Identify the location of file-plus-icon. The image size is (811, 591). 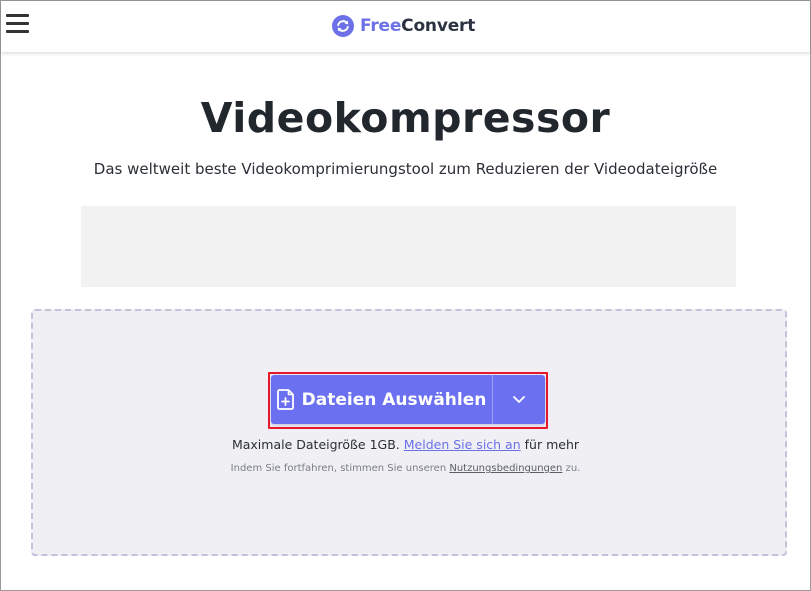
(285, 399).